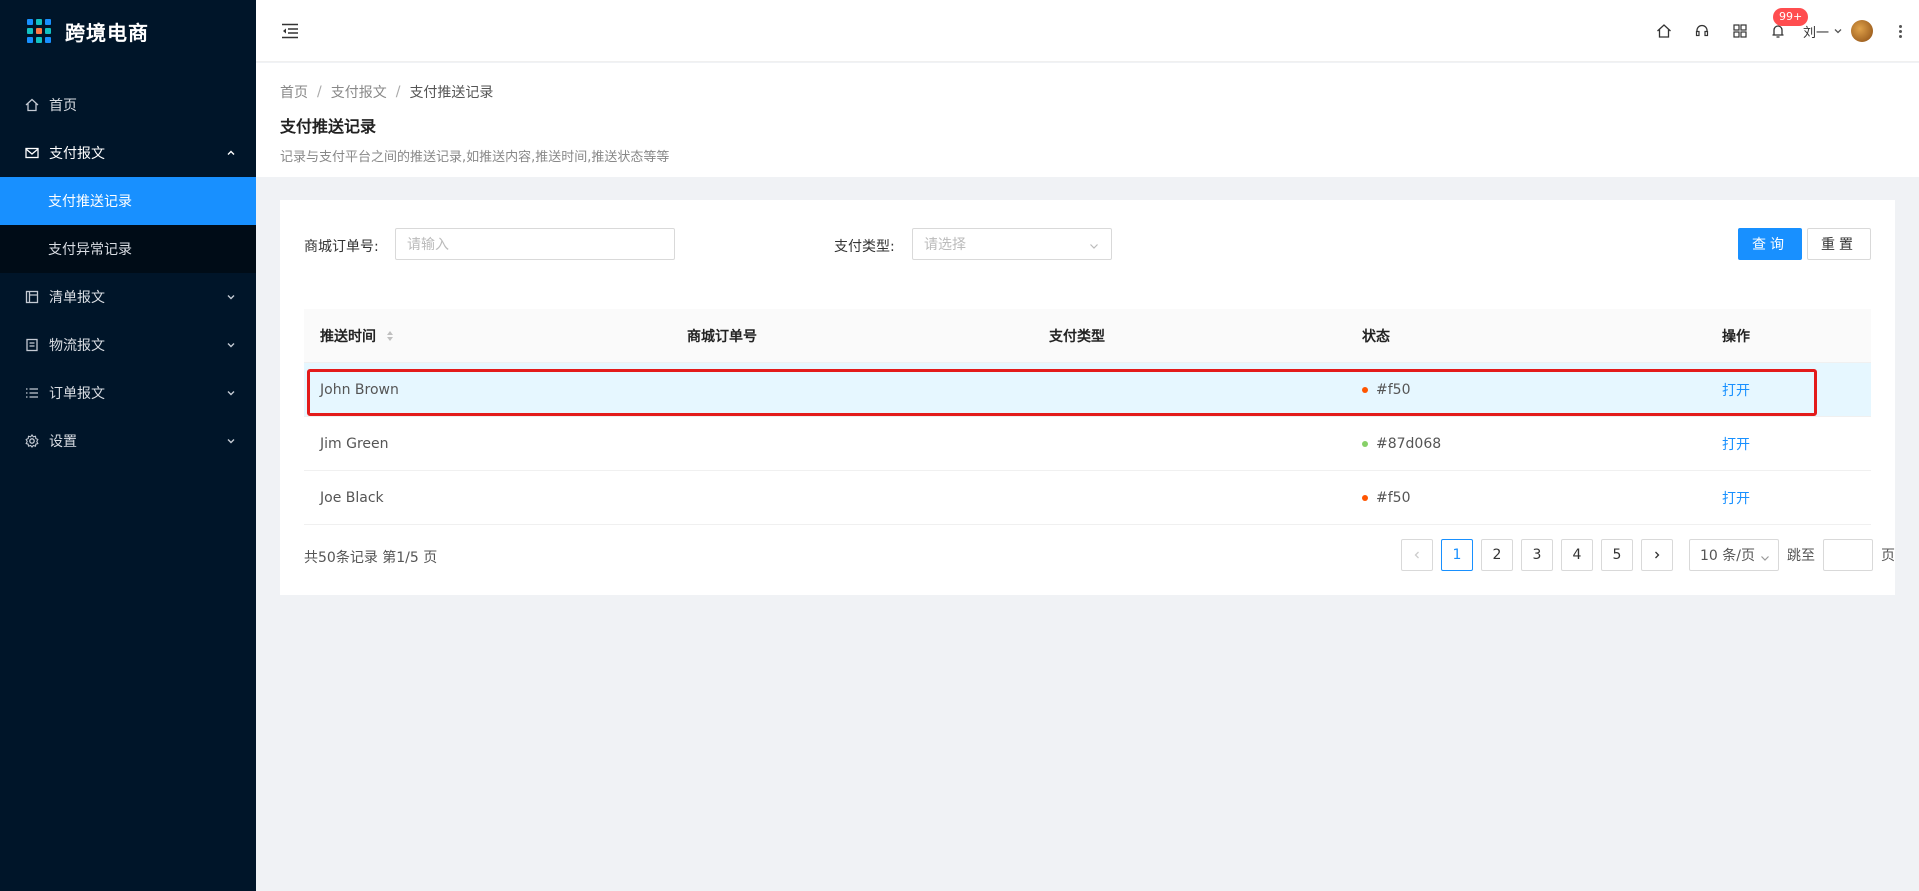 The image size is (1919, 891). I want to click on reset-button: 重置, so click(1839, 244).